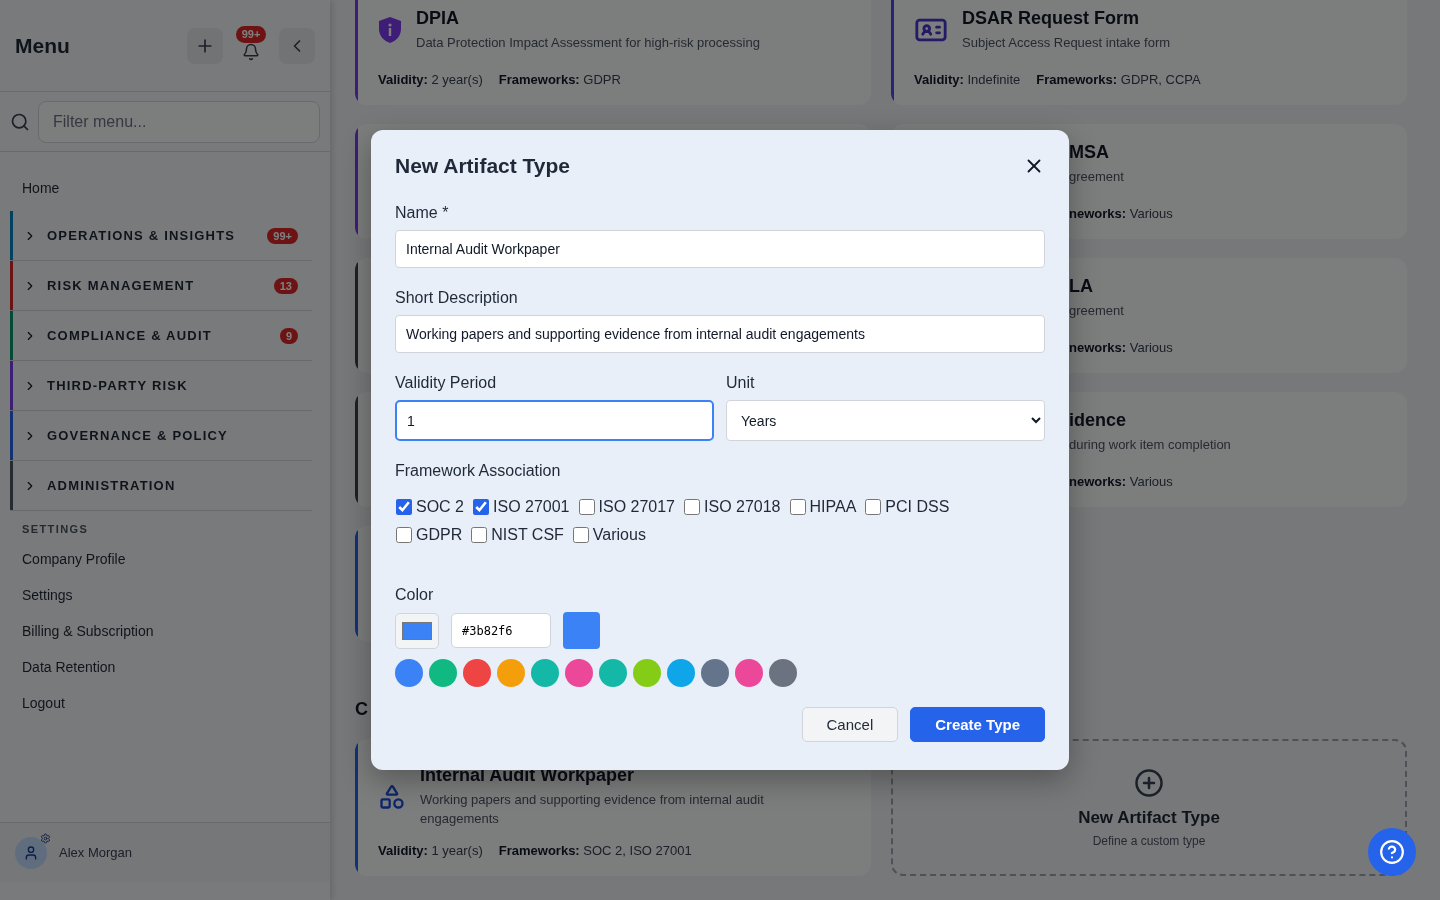  What do you see at coordinates (850, 724) in the screenshot?
I see `cancel-button: Cancel` at bounding box center [850, 724].